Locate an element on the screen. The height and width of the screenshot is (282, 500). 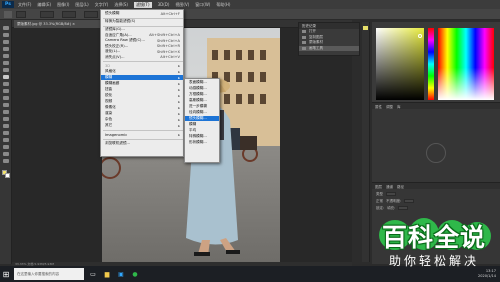
eyedropper-tool-icon is located at coordinates (6, 63).